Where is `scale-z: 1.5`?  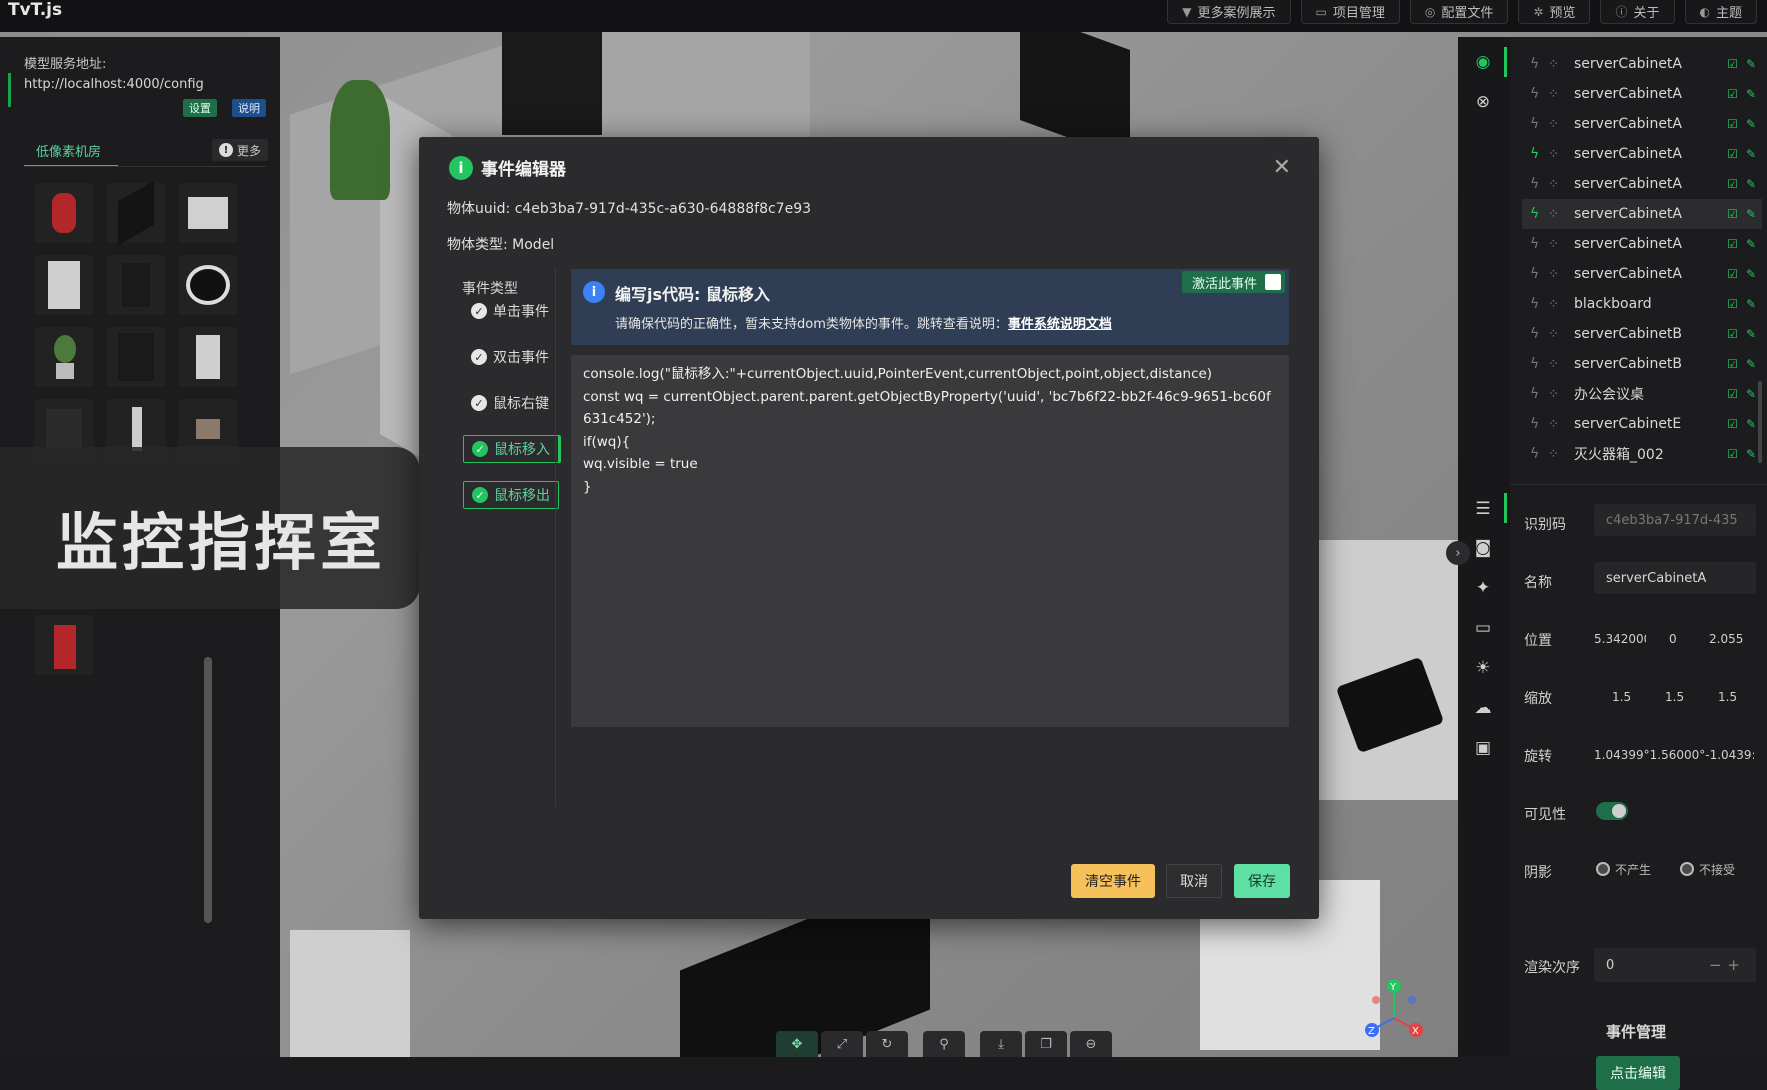 scale-z: 1.5 is located at coordinates (1727, 697).